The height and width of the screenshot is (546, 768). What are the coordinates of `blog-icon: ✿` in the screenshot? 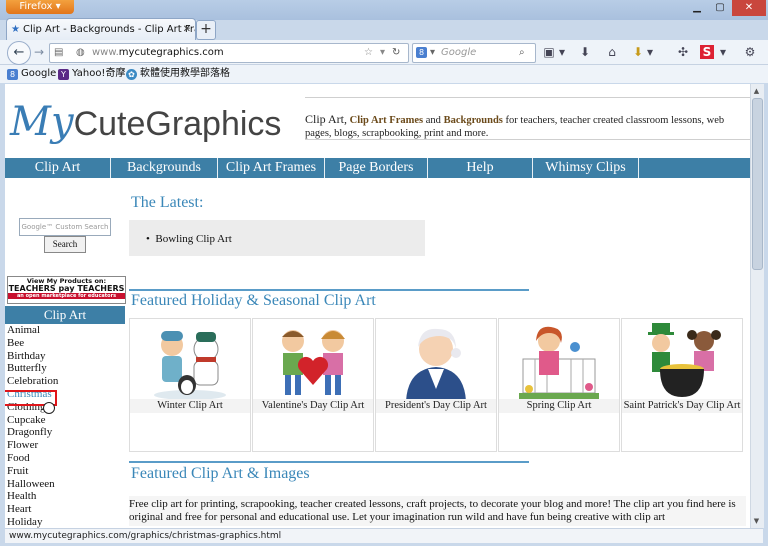 It's located at (131, 74).